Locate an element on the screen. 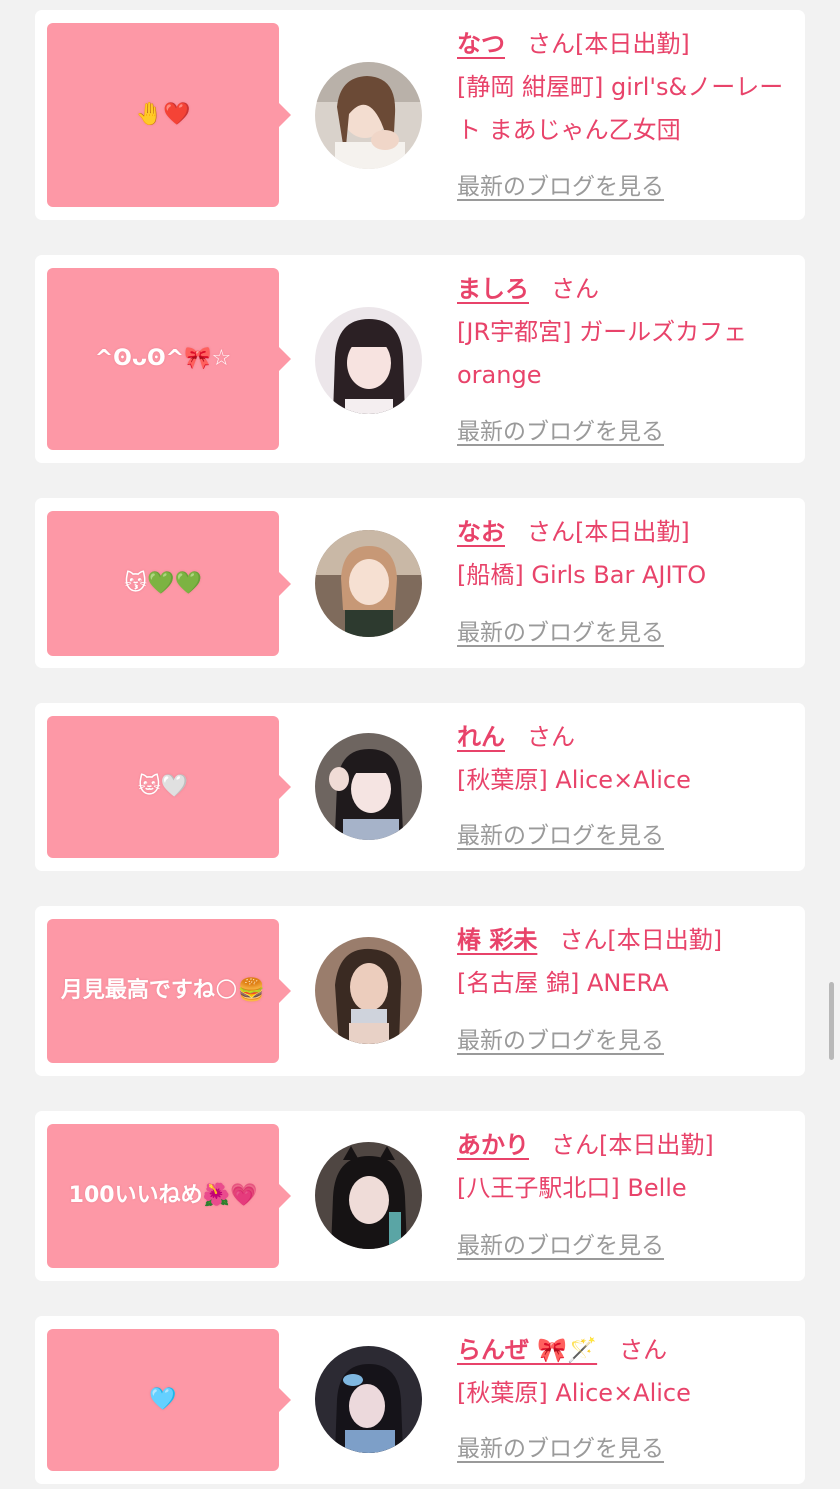 Image resolution: width=840 pixels, height=1489 pixels. comment-bubble: 🤚❤️ is located at coordinates (169, 115).